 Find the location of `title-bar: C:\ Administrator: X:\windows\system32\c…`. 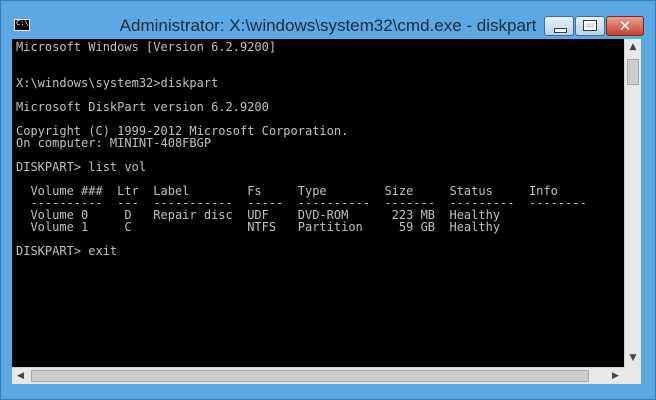

title-bar: C:\ Administrator: X:\windows\system32\c… is located at coordinates (328, 20).